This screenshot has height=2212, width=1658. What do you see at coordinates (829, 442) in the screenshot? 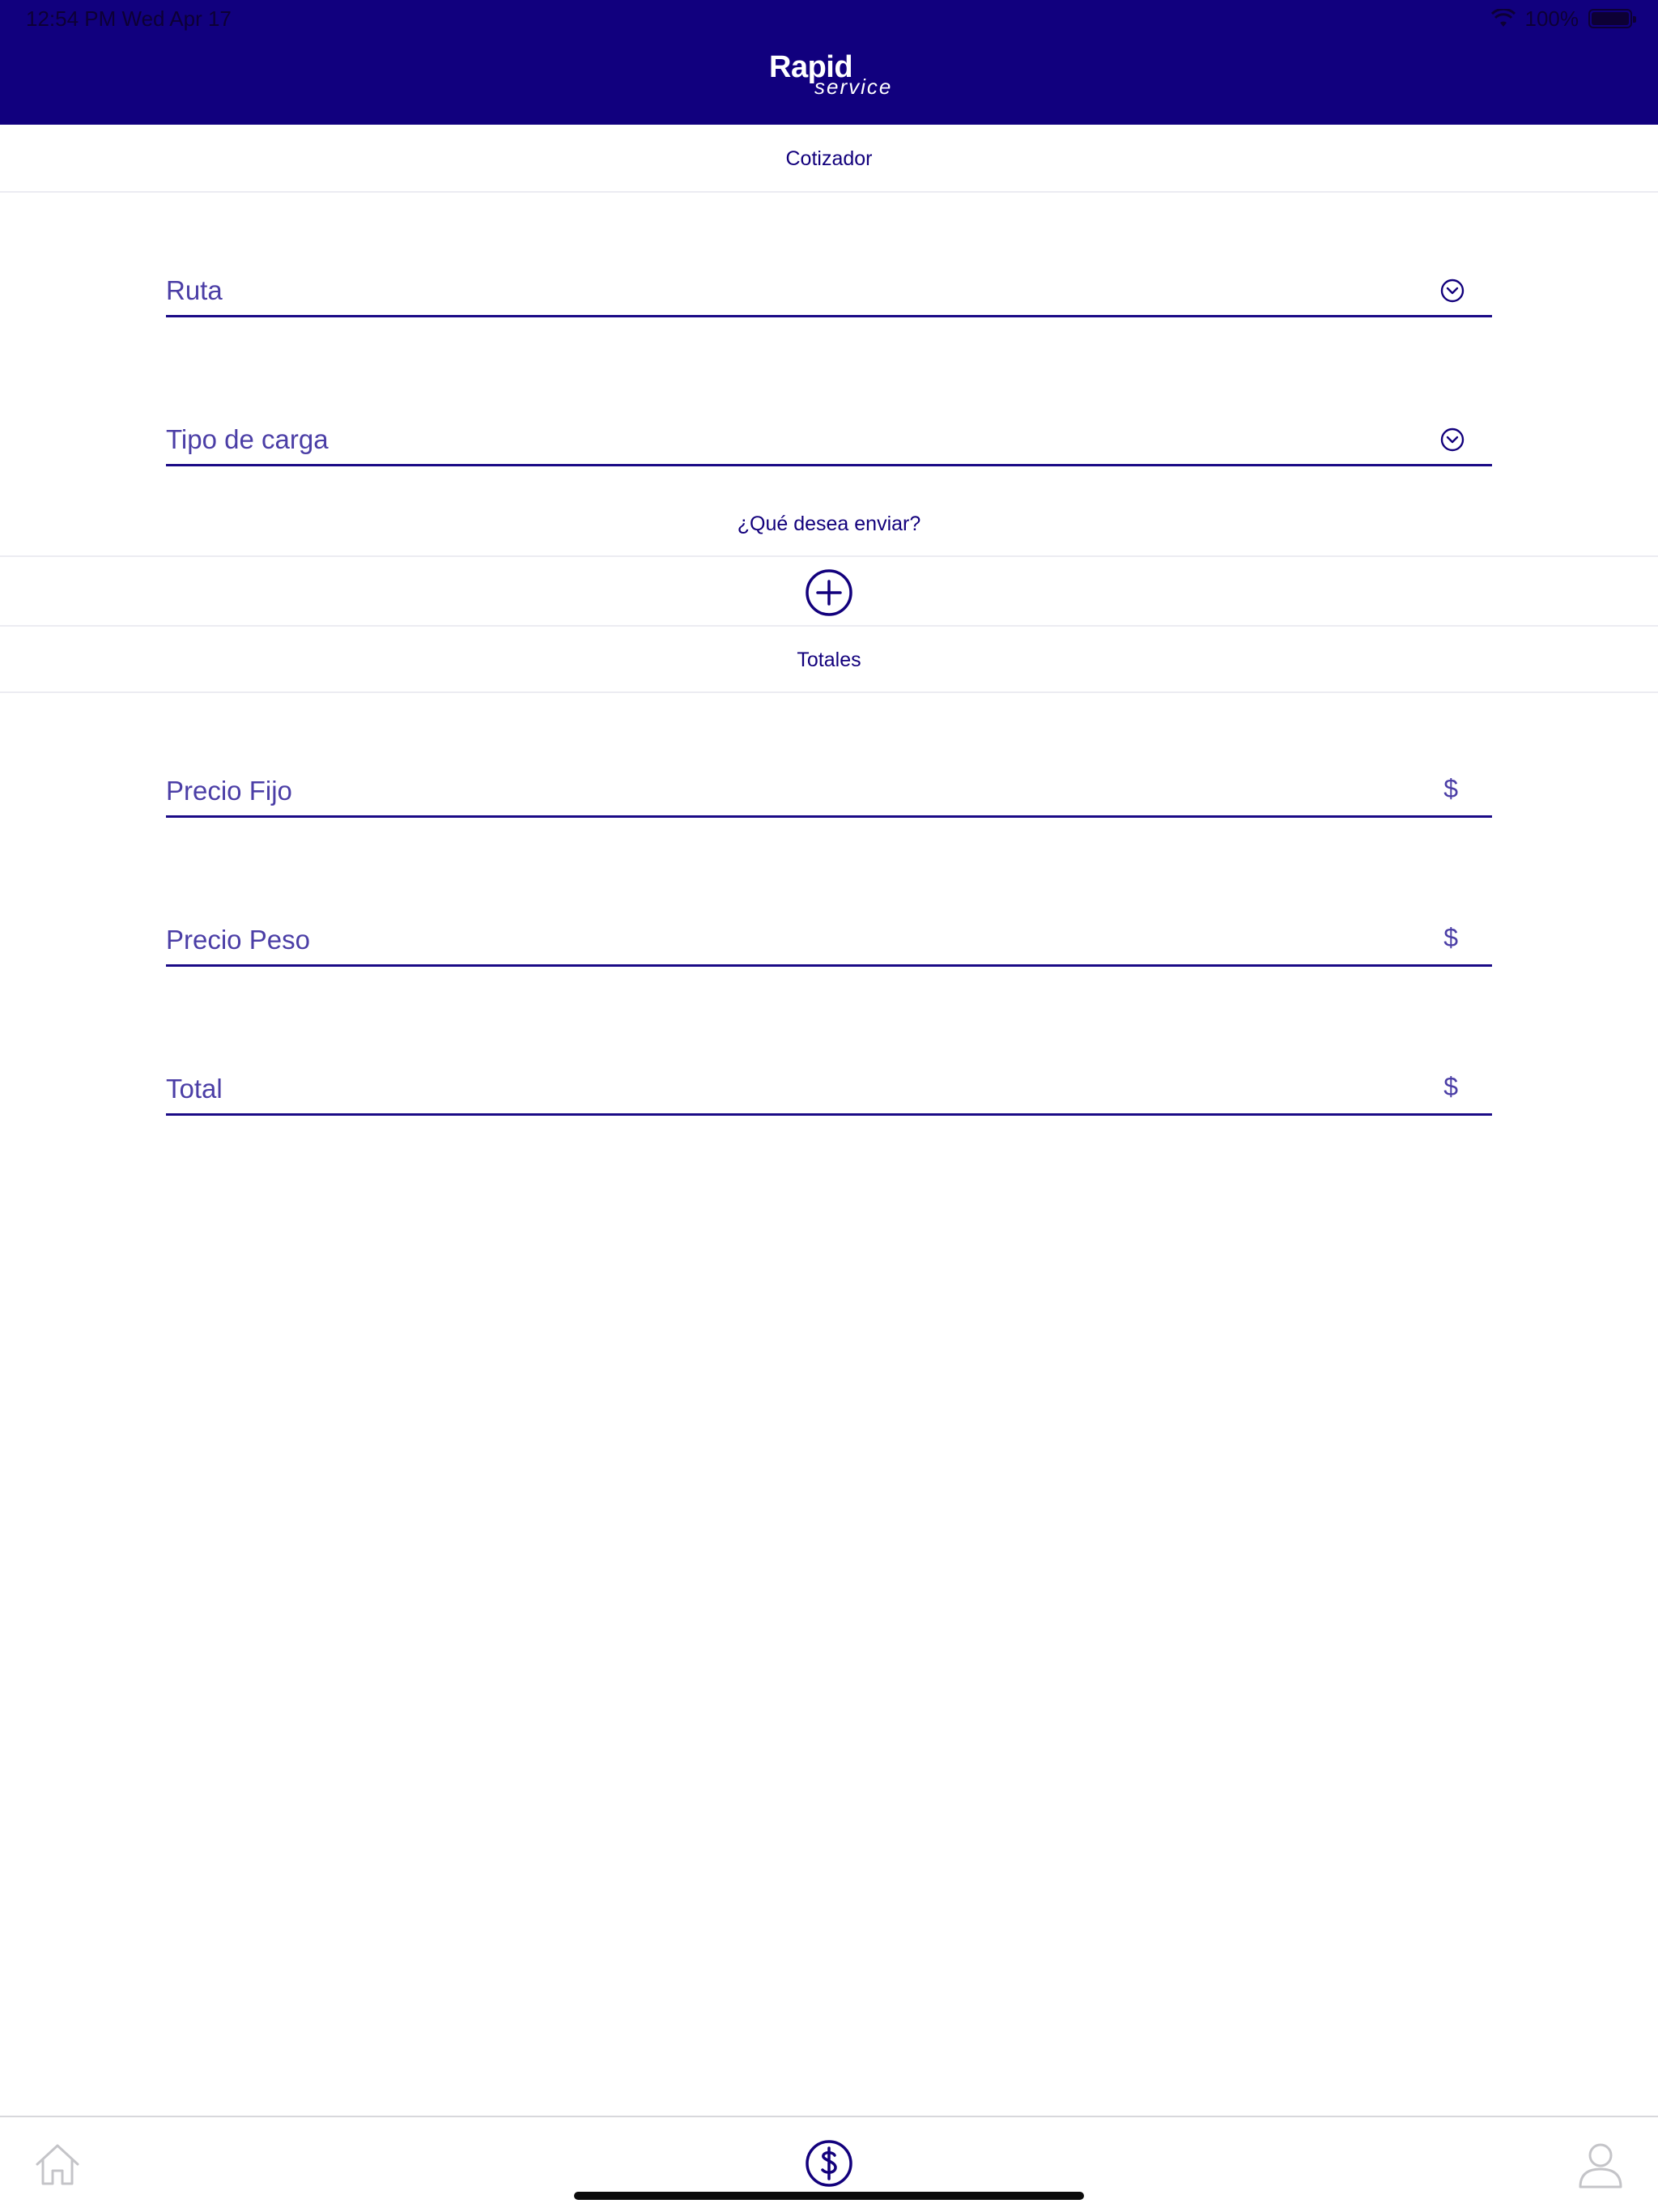
I see `tipo-carga-dropdown: Tipo de carga` at bounding box center [829, 442].